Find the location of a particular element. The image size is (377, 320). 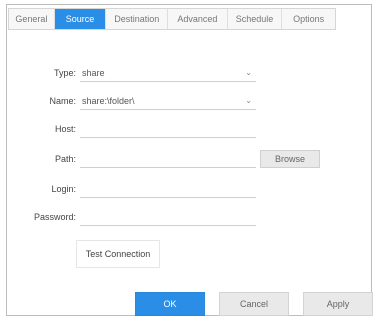

password-input is located at coordinates (168, 217).